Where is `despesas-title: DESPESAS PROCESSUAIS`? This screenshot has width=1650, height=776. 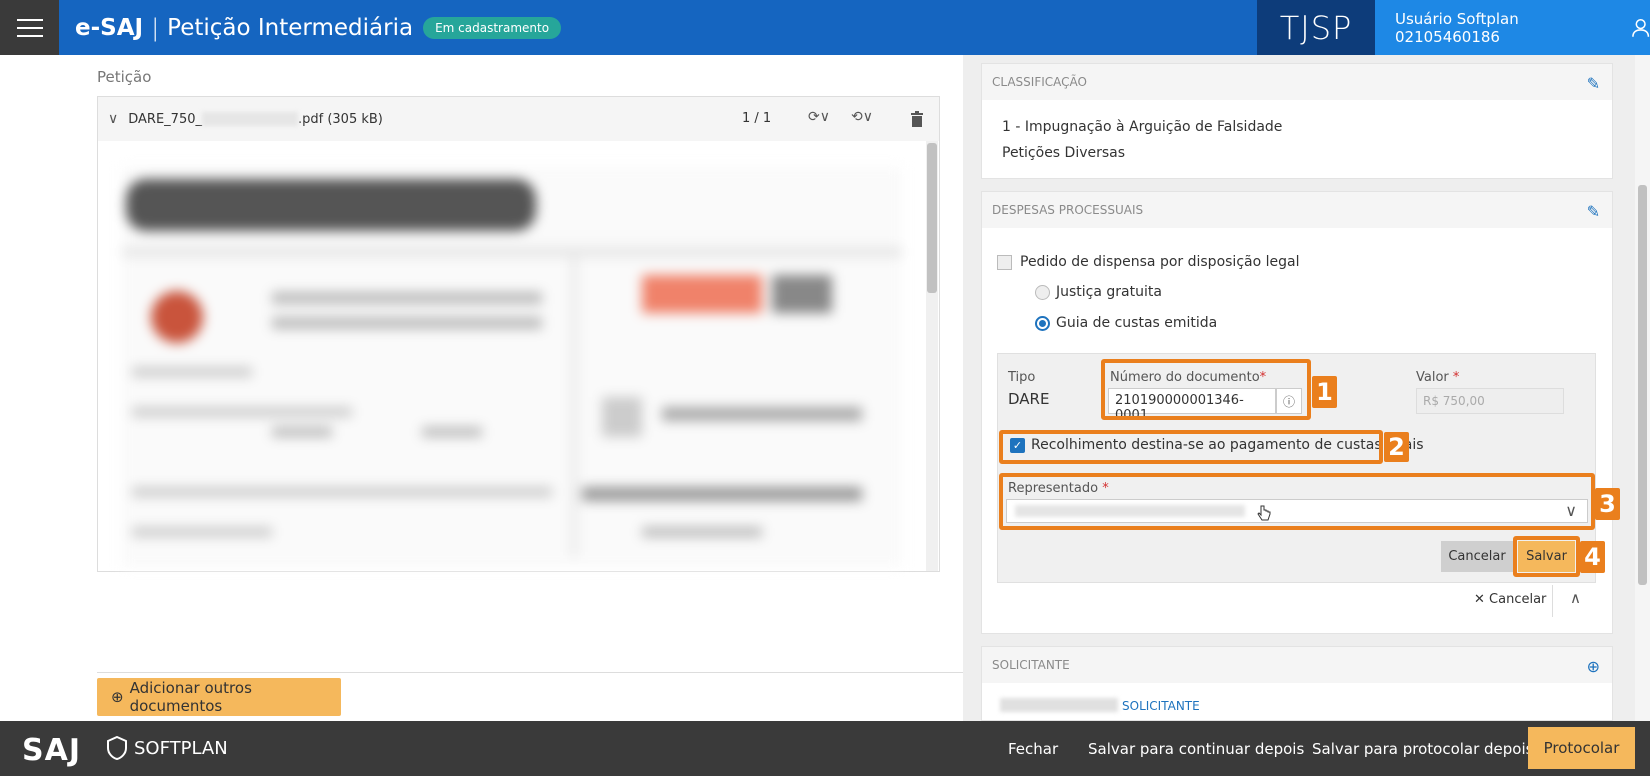 despesas-title: DESPESAS PROCESSUAIS is located at coordinates (1068, 210).